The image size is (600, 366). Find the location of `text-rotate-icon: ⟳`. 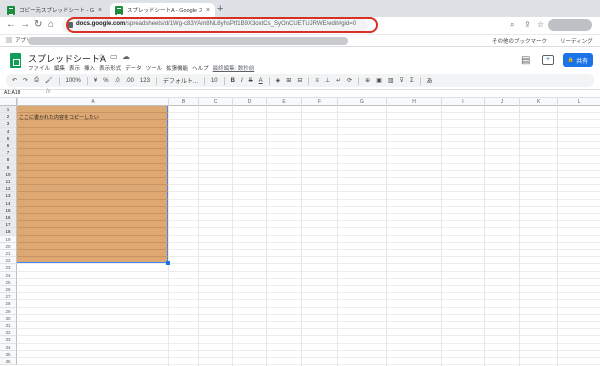

text-rotate-icon: ⟳ is located at coordinates (349, 80).